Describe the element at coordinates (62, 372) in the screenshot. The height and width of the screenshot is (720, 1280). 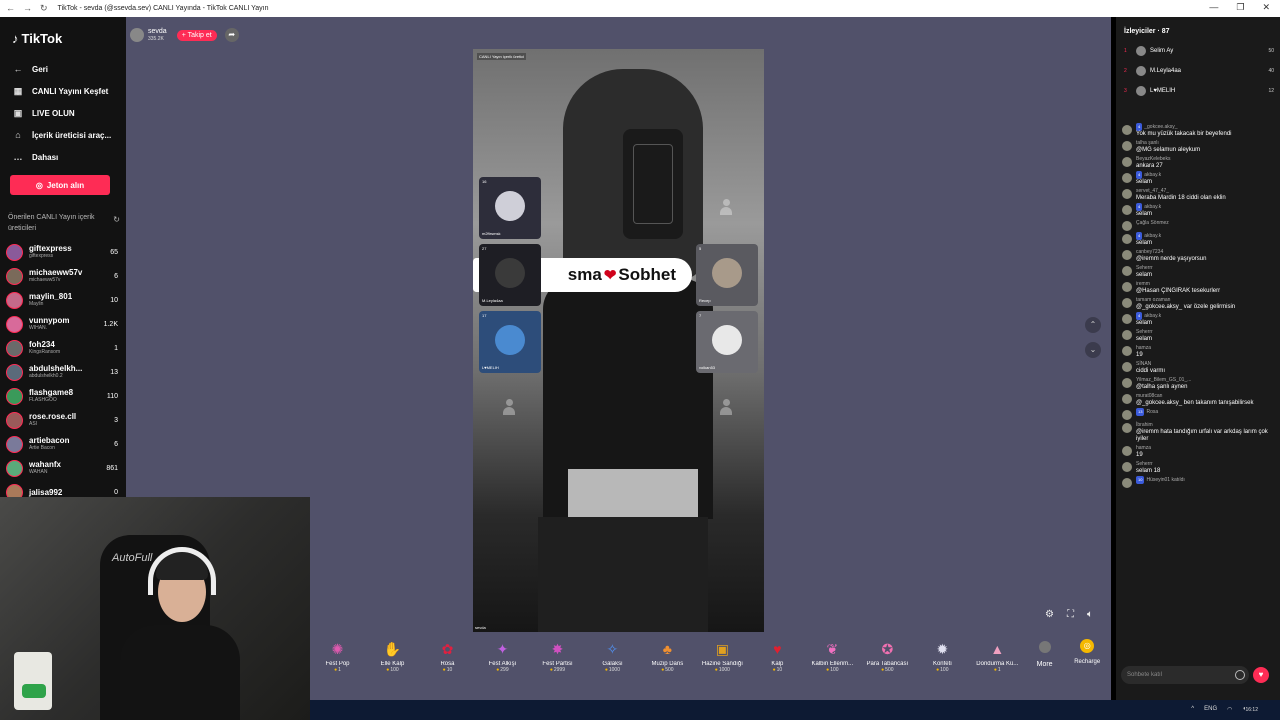
I see `suggested-creator: abdulshelkh... abdulshelkh0.2 13` at that location.